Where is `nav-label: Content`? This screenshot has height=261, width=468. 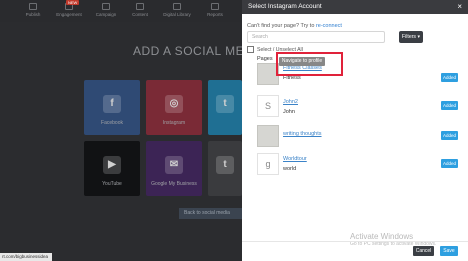 nav-label: Content is located at coordinates (140, 14).